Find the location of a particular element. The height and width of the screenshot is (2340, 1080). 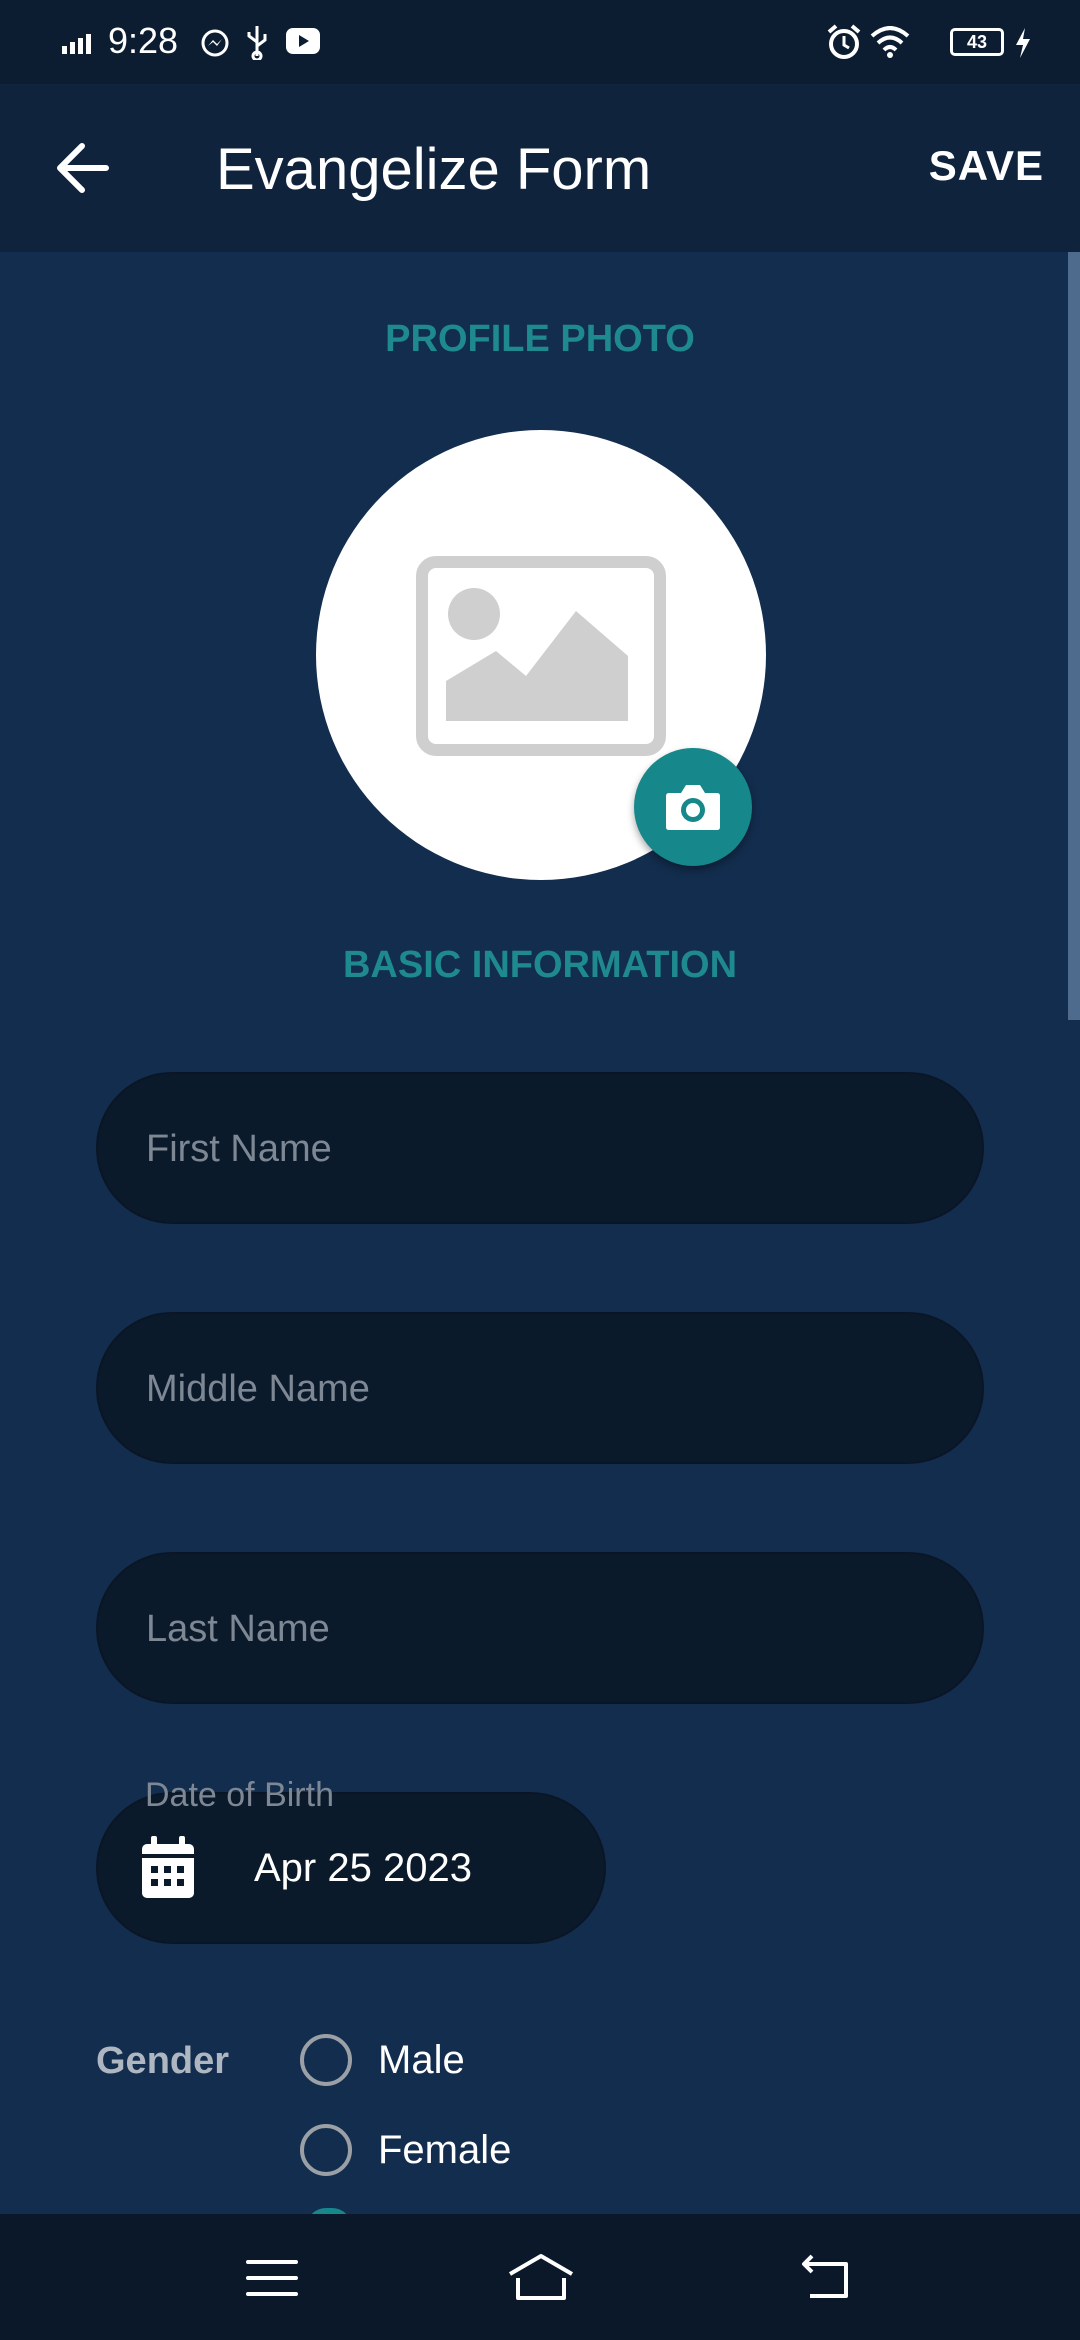

system-navigation-bar is located at coordinates (540, 2277).